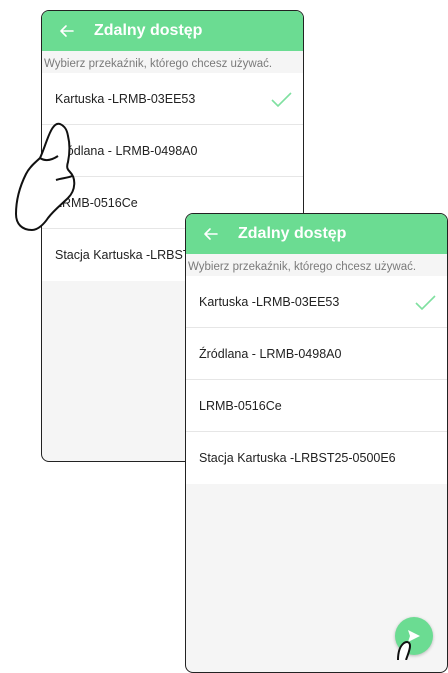 Image resolution: width=448 pixels, height=673 pixels. I want to click on list-item: LRMB-0516Ce, so click(316, 406).